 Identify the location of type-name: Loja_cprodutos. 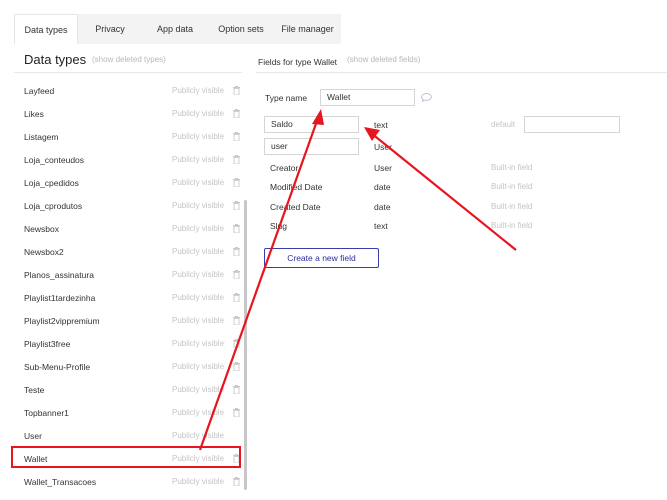
(53, 206).